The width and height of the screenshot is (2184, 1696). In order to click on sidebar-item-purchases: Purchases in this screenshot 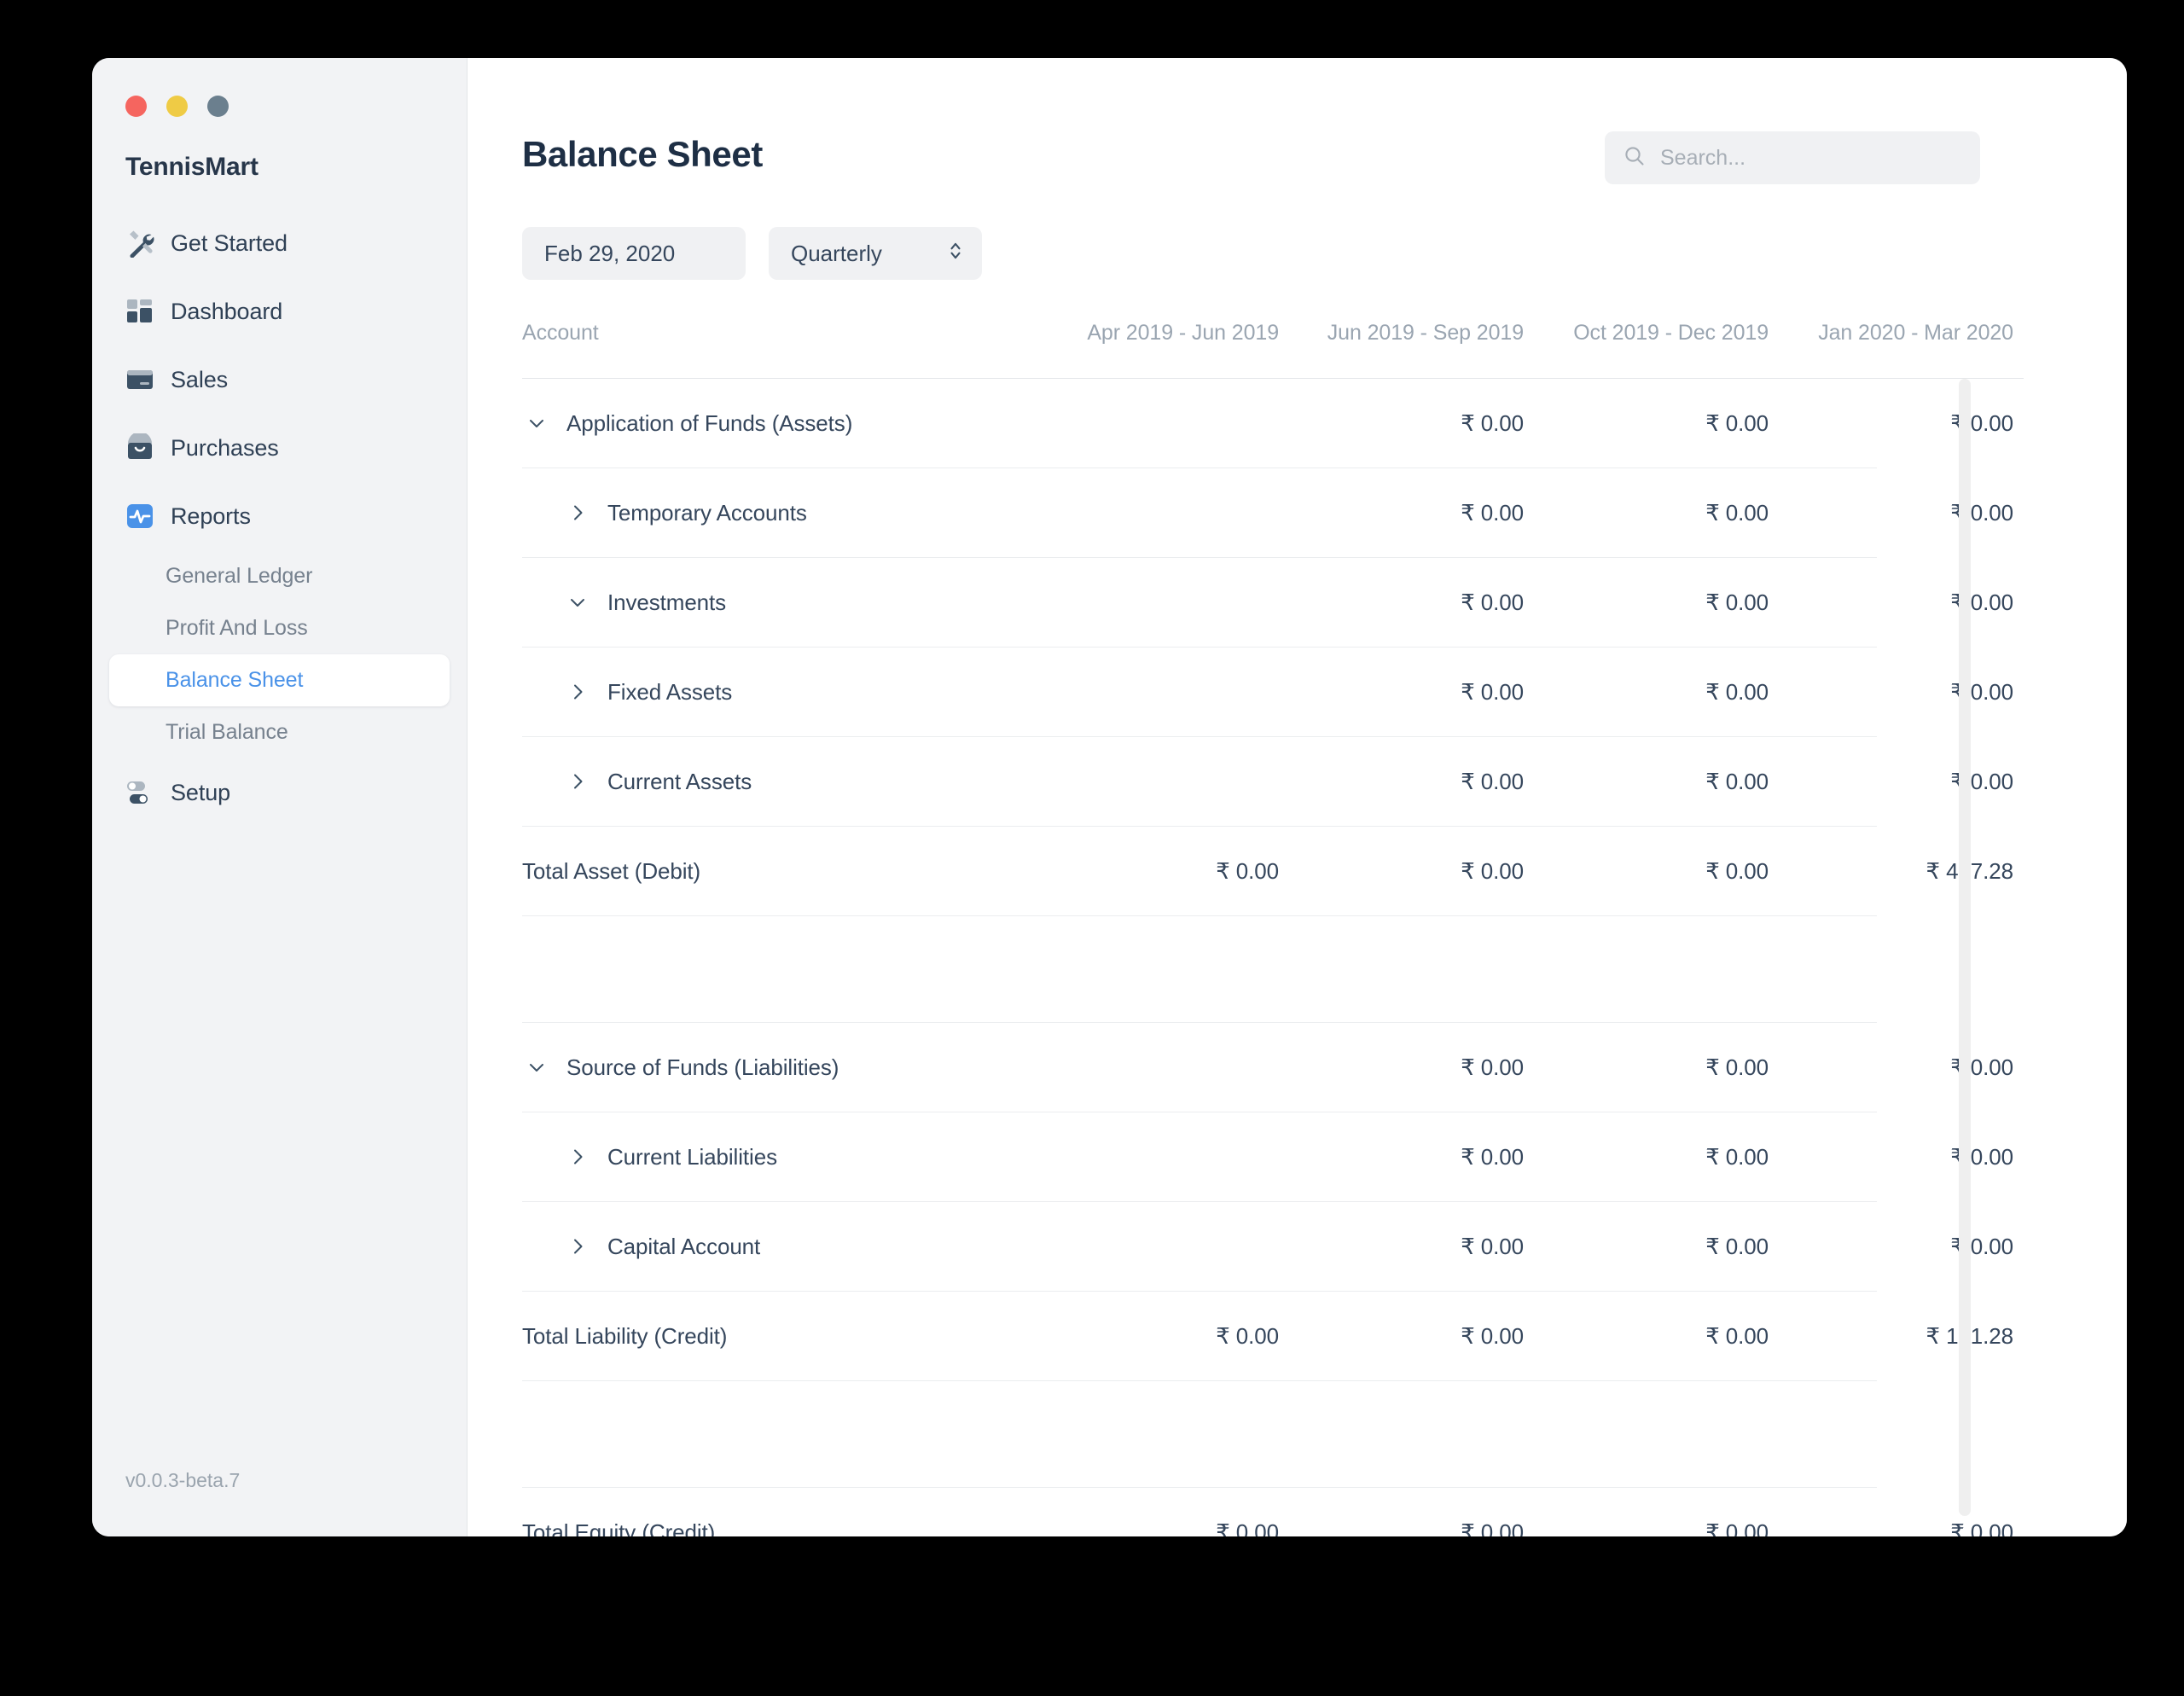, I will do `click(279, 448)`.